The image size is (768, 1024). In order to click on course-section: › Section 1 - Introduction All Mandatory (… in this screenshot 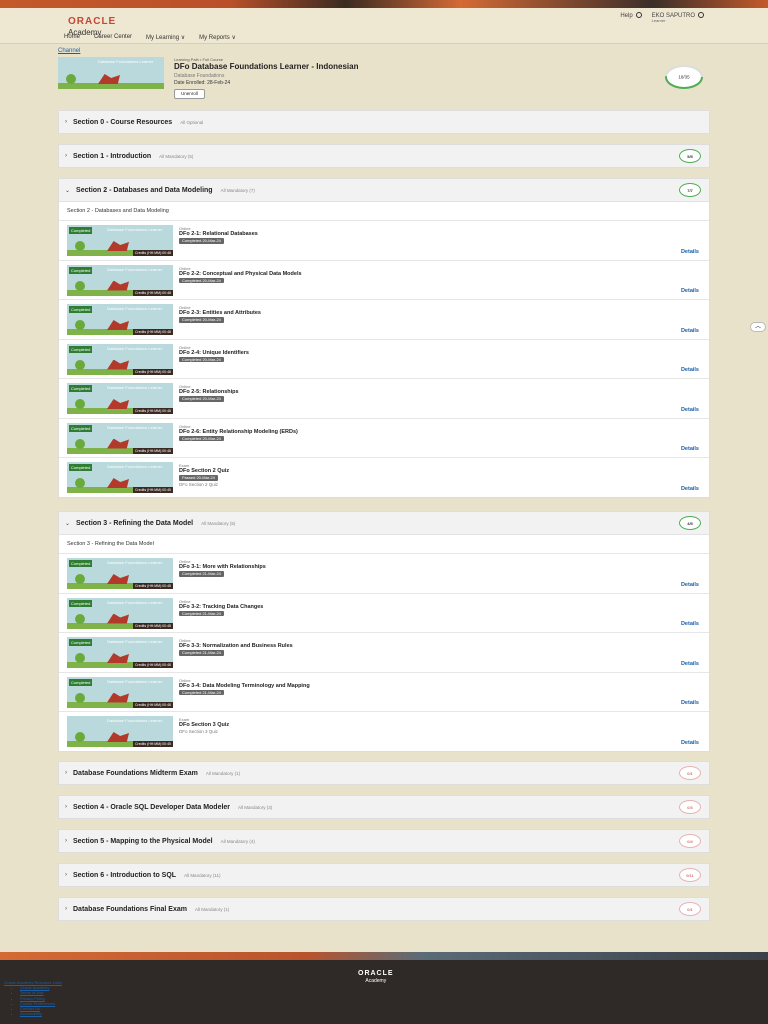, I will do `click(384, 156)`.